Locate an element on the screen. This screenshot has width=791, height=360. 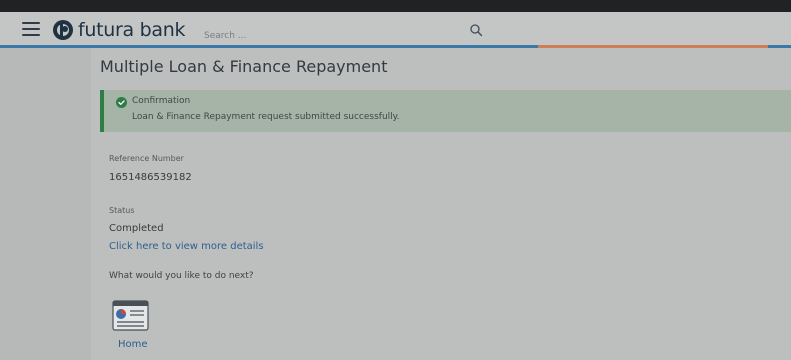
page-title: Multiple Loan & Finance Repayment is located at coordinates (244, 66).